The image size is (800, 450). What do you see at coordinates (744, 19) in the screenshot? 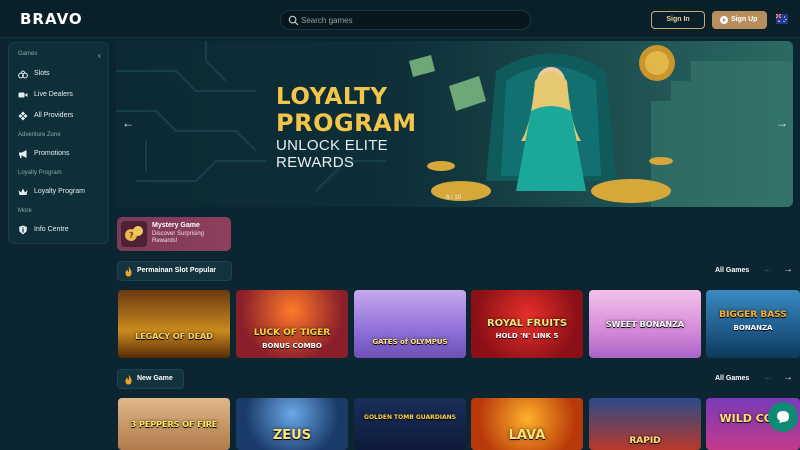
I see `sign-up-label: Sign Up` at bounding box center [744, 19].